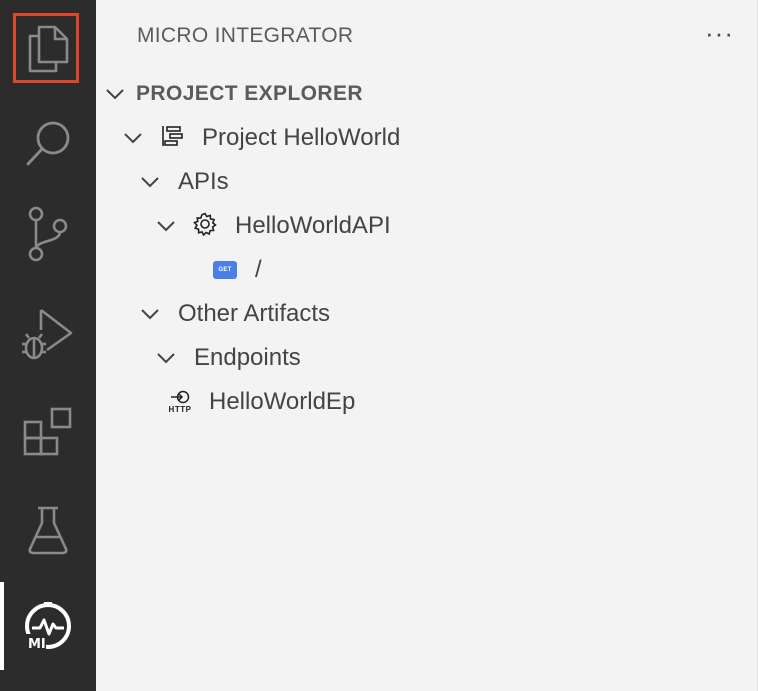 The width and height of the screenshot is (758, 691). What do you see at coordinates (37, 644) in the screenshot?
I see `mi-logo-text: MI` at bounding box center [37, 644].